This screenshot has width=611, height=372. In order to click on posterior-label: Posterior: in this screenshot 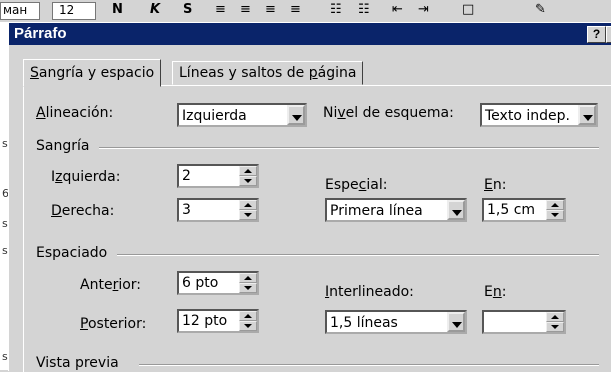, I will do `click(113, 324)`.